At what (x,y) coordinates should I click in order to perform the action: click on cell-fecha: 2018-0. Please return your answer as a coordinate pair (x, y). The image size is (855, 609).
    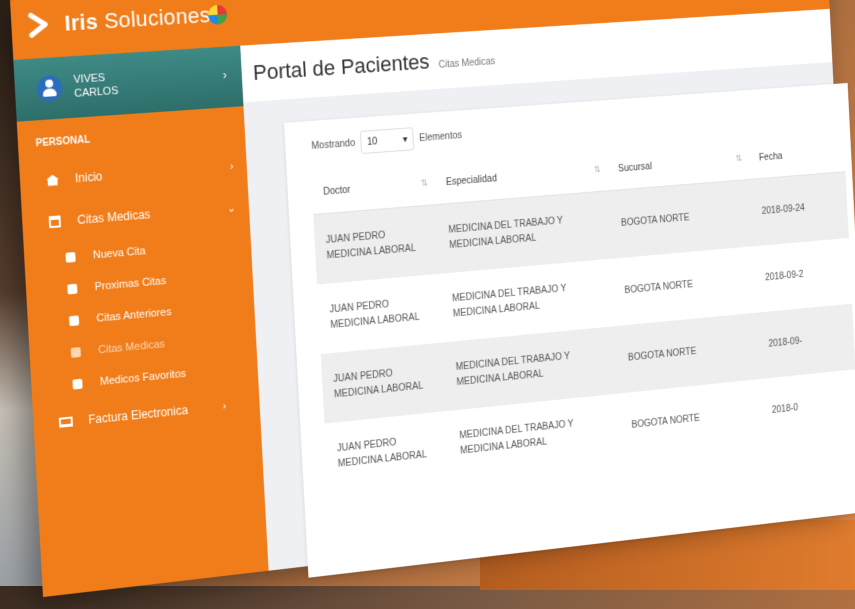
    Looking at the image, I should click on (807, 407).